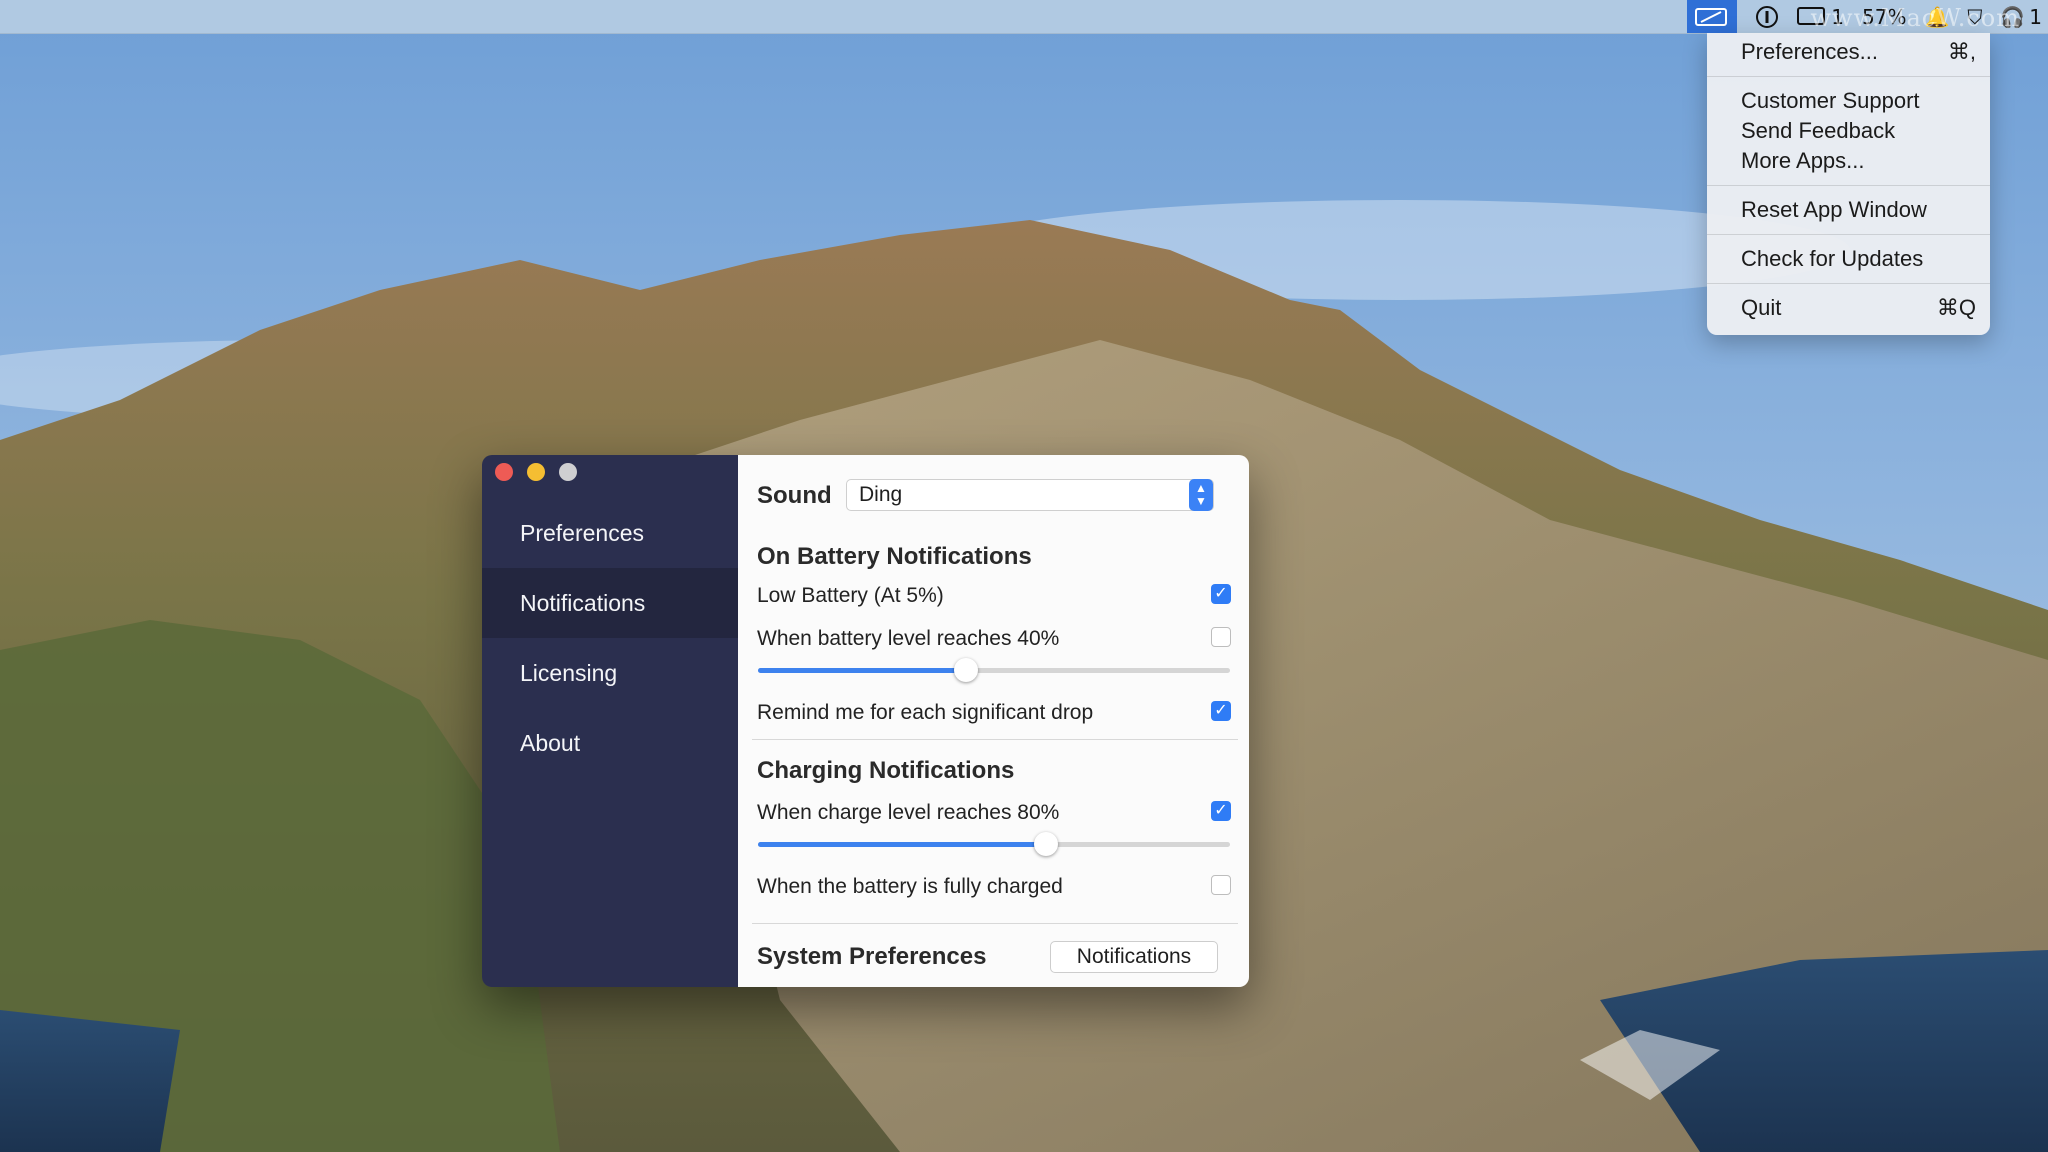 The image size is (2048, 1152). Describe the element at coordinates (1848, 131) in the screenshot. I see `menu-item-send-feedback: Send Feedback` at that location.